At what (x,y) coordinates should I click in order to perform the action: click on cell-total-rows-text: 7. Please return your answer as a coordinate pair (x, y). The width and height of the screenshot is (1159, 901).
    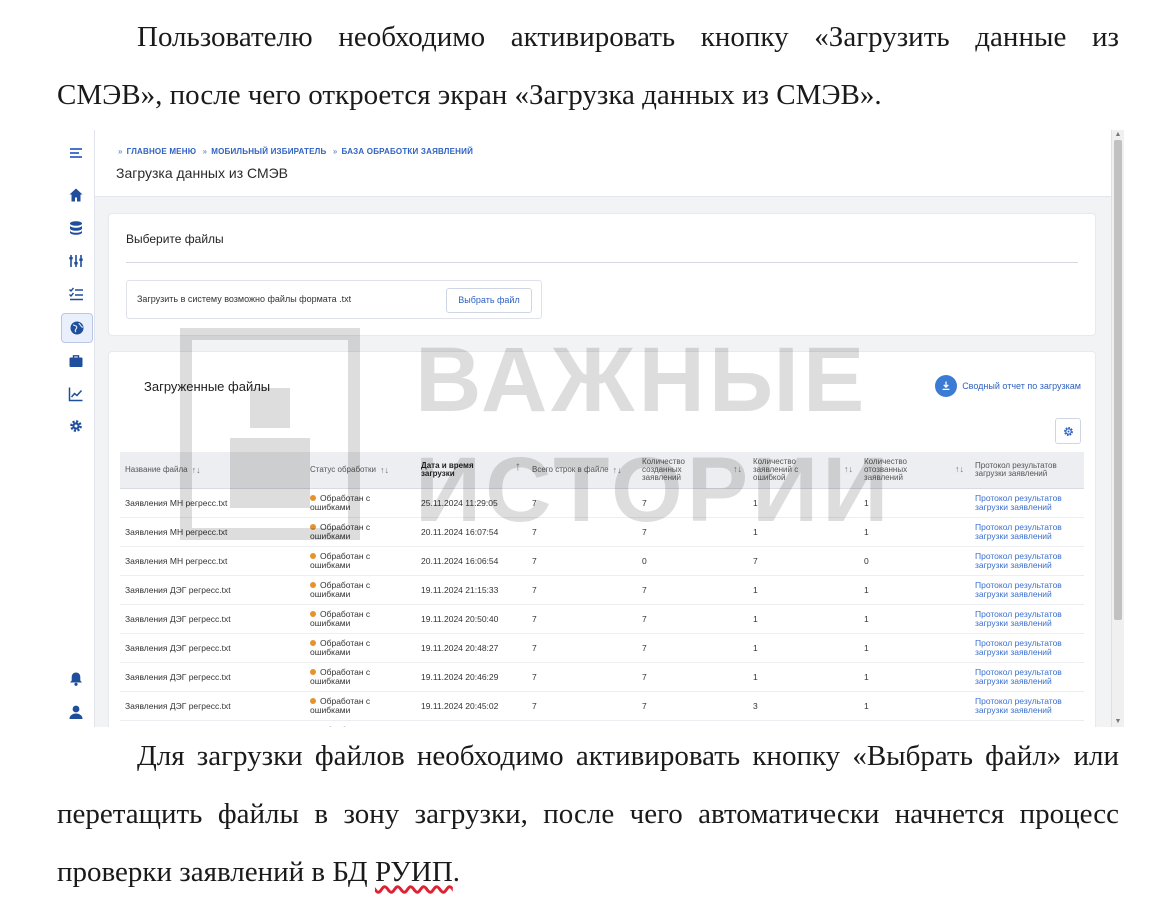
    Looking at the image, I should click on (534, 647).